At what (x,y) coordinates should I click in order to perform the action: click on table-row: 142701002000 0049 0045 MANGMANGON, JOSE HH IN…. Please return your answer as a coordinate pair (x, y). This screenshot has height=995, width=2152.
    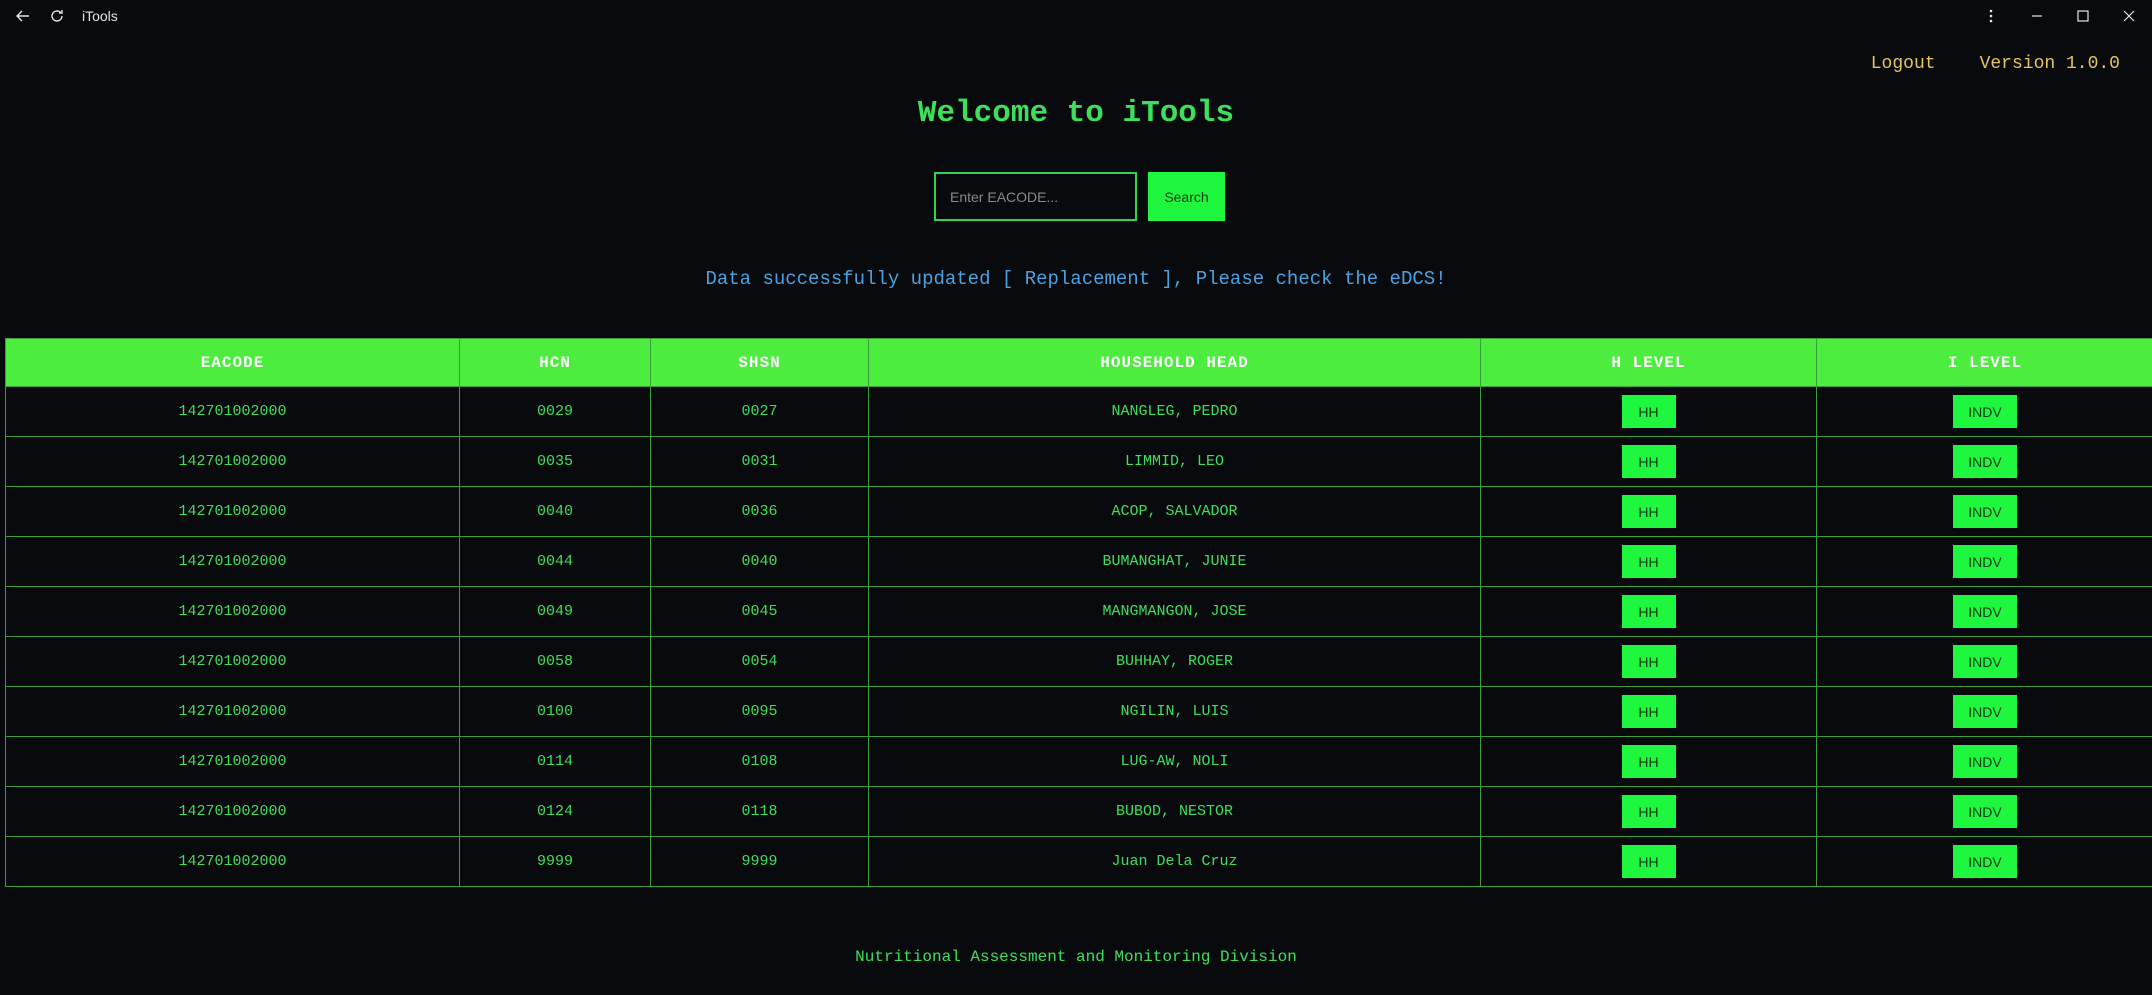
    Looking at the image, I should click on (1078, 611).